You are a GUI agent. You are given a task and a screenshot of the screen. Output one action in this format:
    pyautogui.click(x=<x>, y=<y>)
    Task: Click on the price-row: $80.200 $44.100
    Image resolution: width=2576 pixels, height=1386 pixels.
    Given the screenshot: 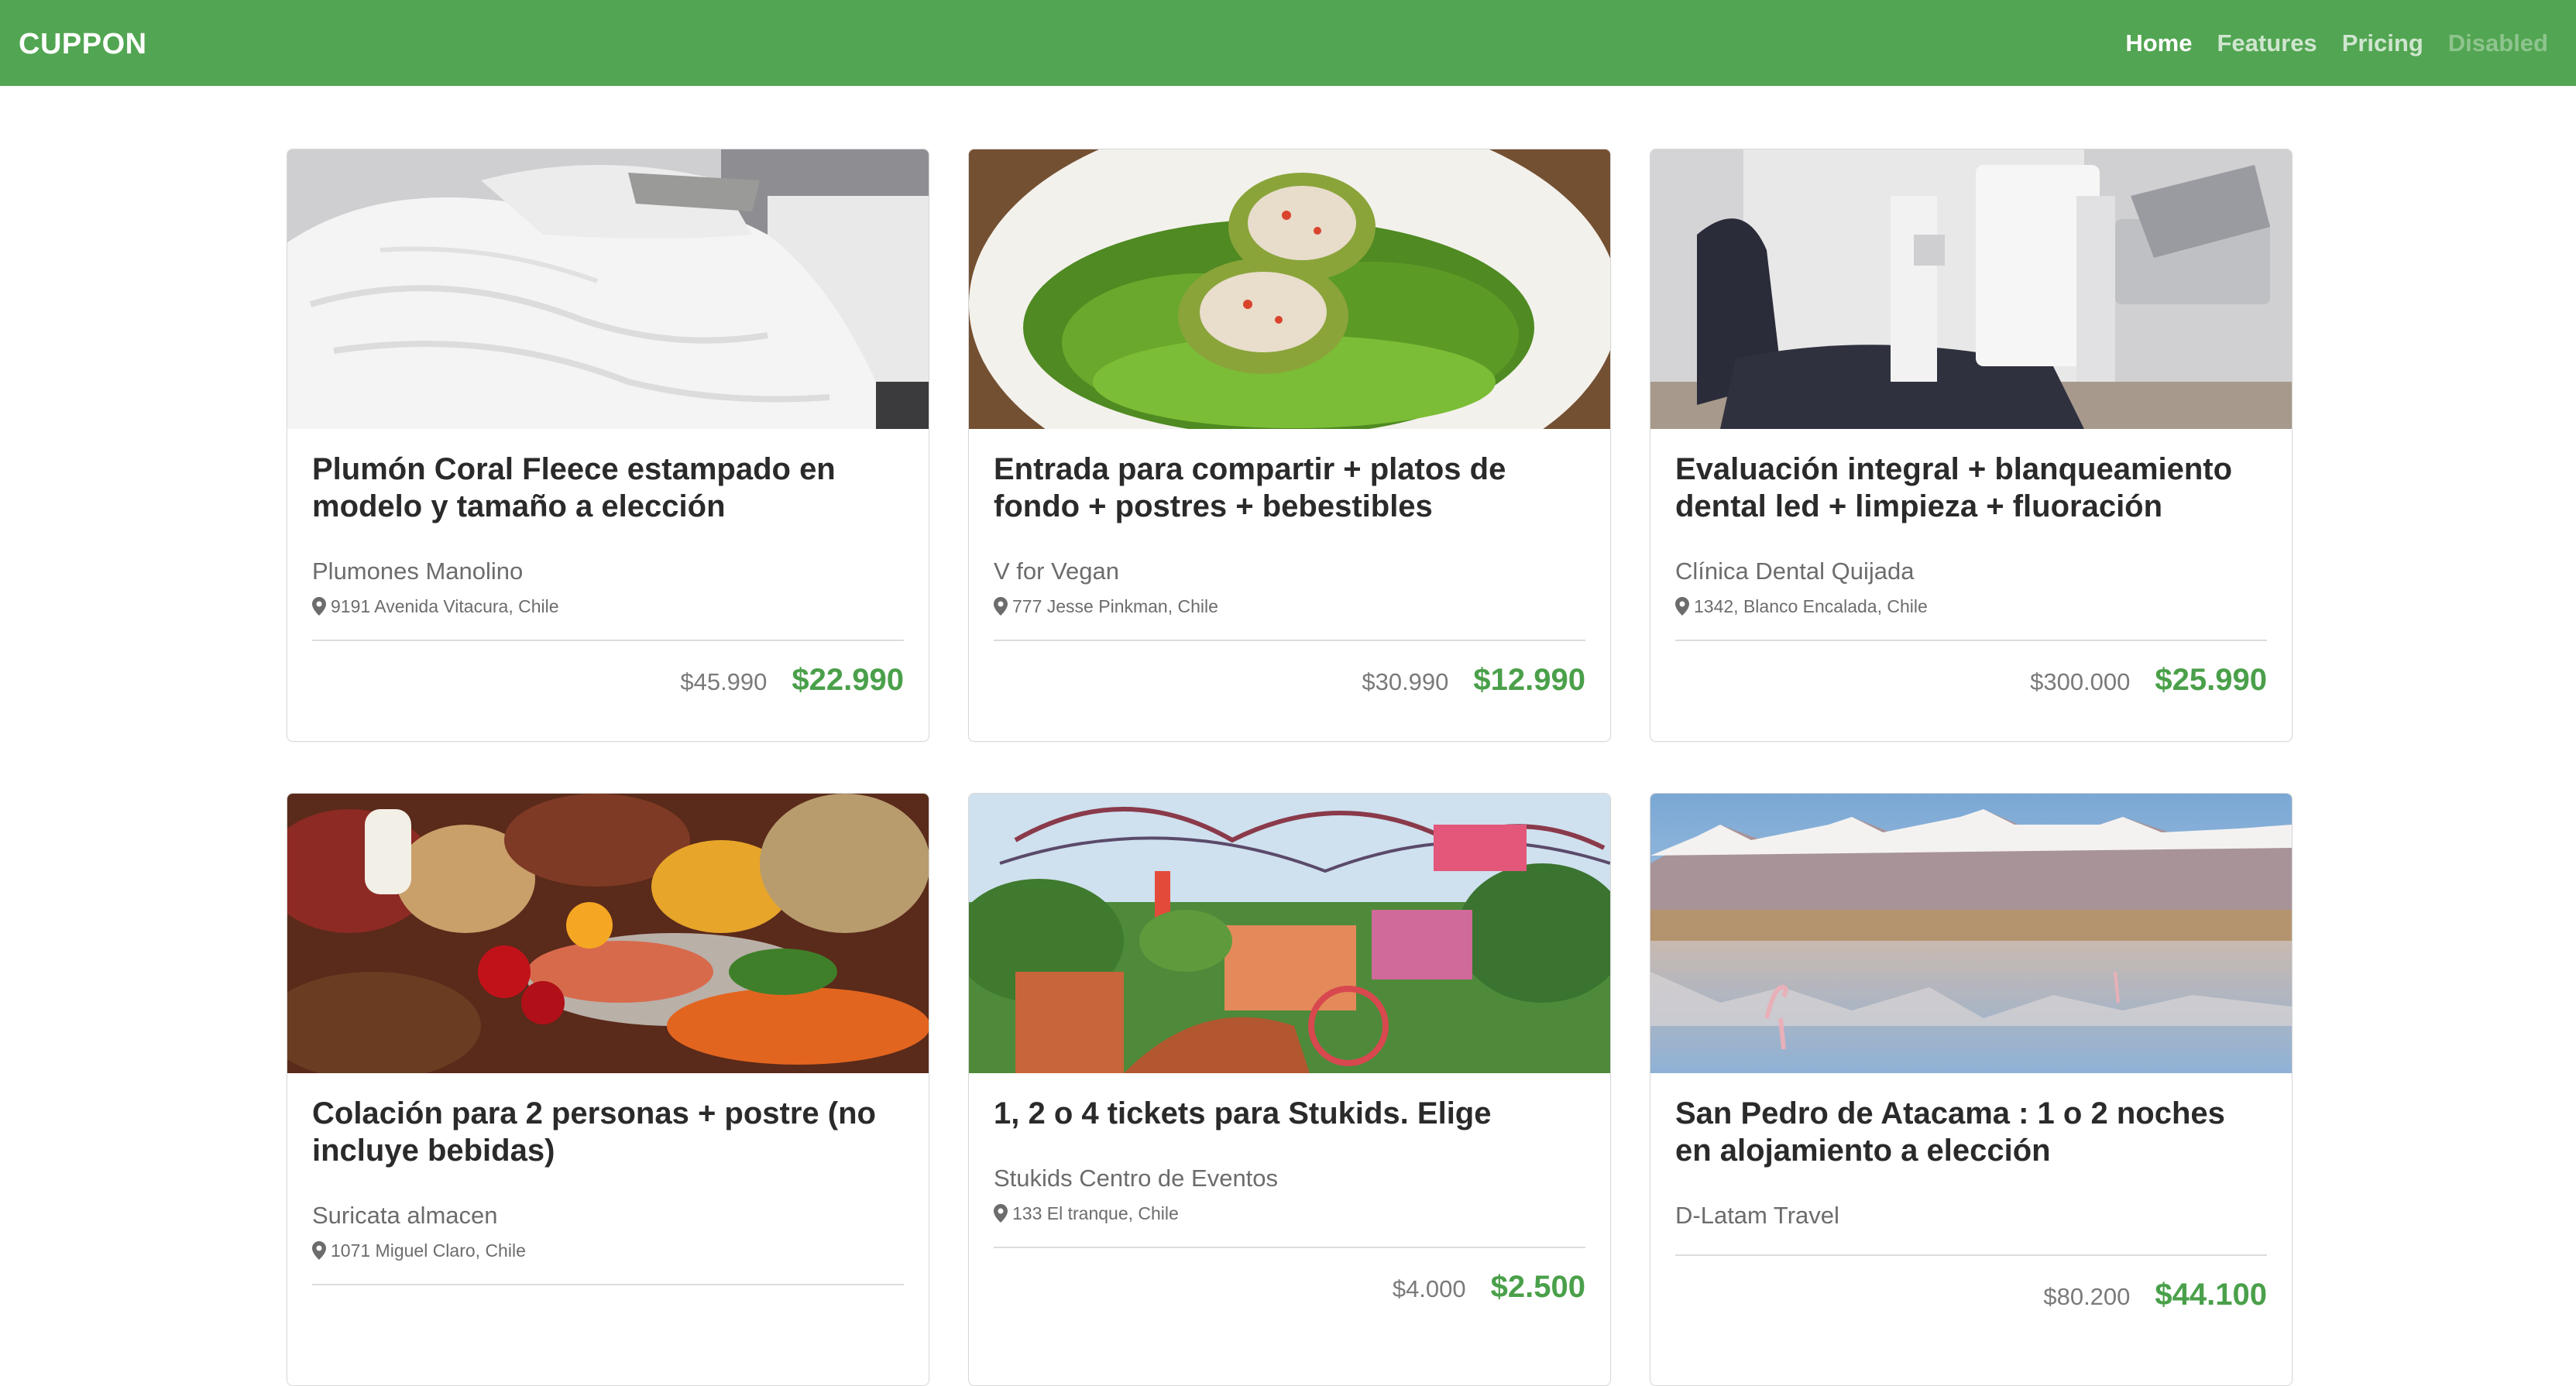 What is the action you would take?
    pyautogui.click(x=1971, y=1295)
    